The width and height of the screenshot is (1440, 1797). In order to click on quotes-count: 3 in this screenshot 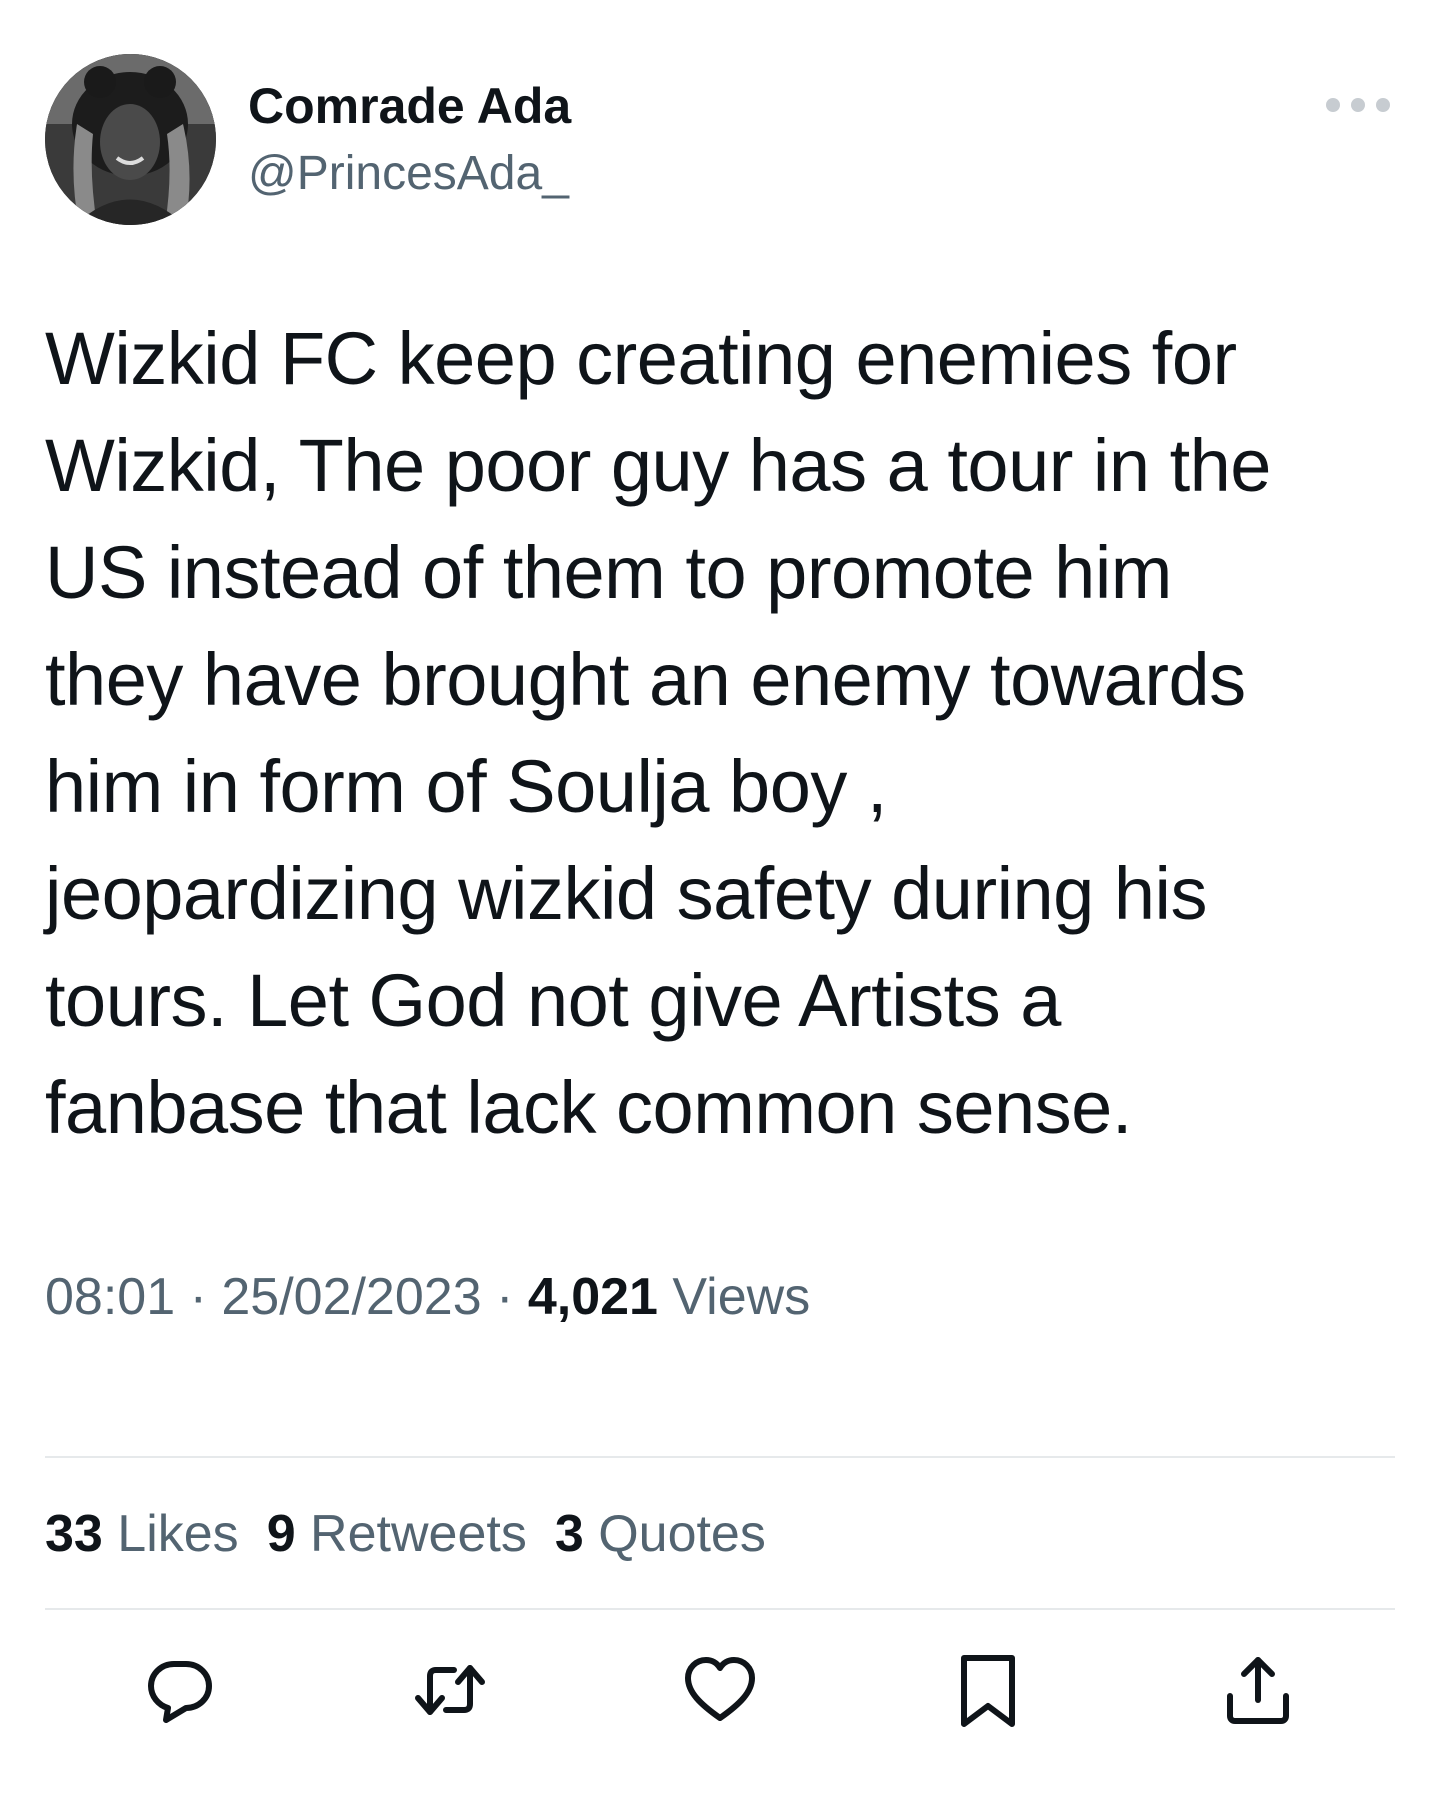, I will do `click(569, 1534)`.